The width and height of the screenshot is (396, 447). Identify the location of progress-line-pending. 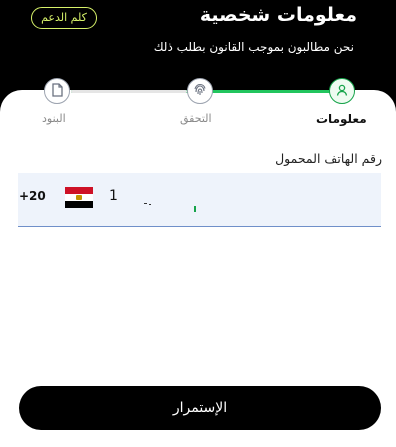
(129, 91).